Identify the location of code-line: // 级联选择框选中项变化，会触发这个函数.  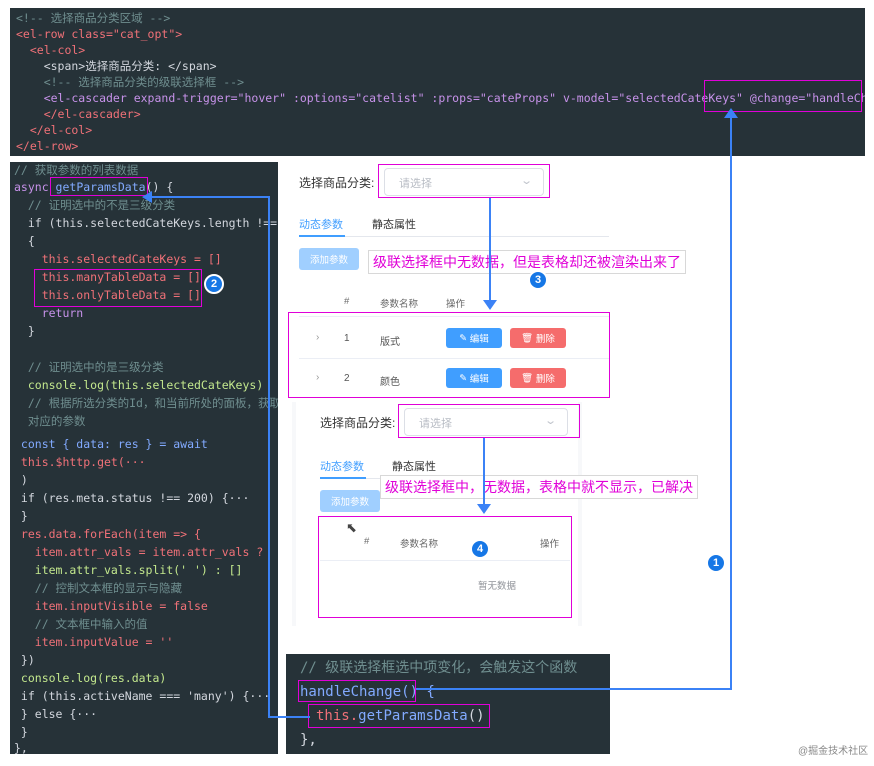
(439, 668).